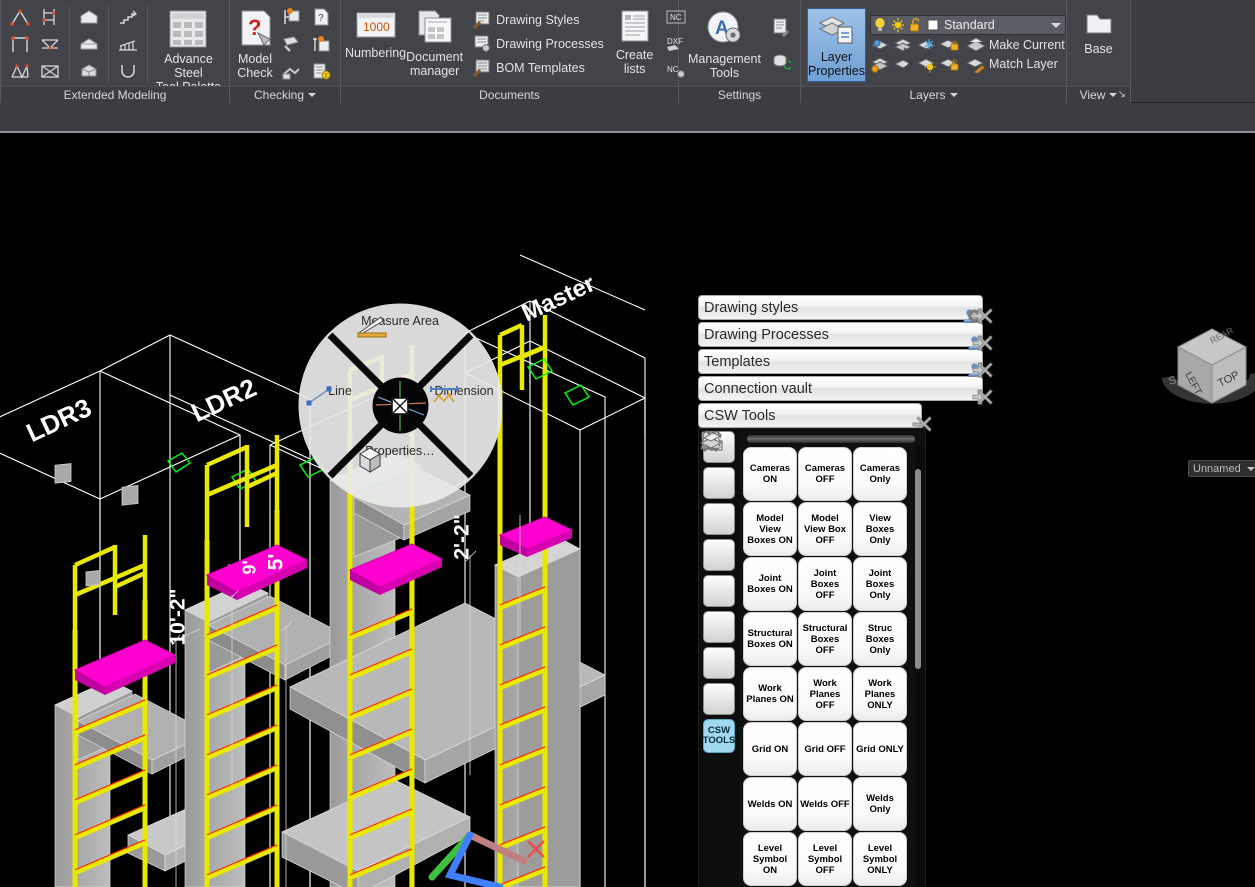 Image resolution: width=1255 pixels, height=887 pixels. What do you see at coordinates (933, 25) in the screenshot?
I see `color-swatch-icon` at bounding box center [933, 25].